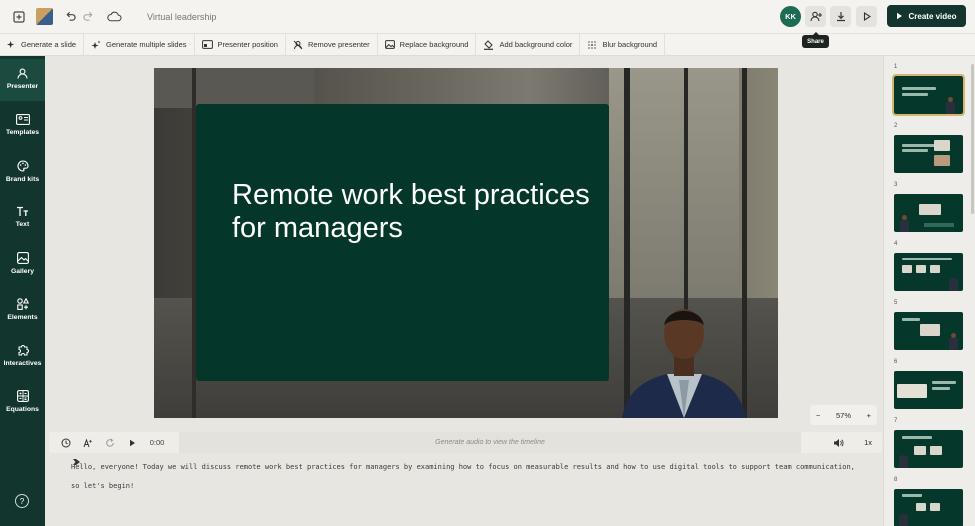 The height and width of the screenshot is (526, 975). What do you see at coordinates (869, 415) in the screenshot?
I see `zoom-in-button: +` at bounding box center [869, 415].